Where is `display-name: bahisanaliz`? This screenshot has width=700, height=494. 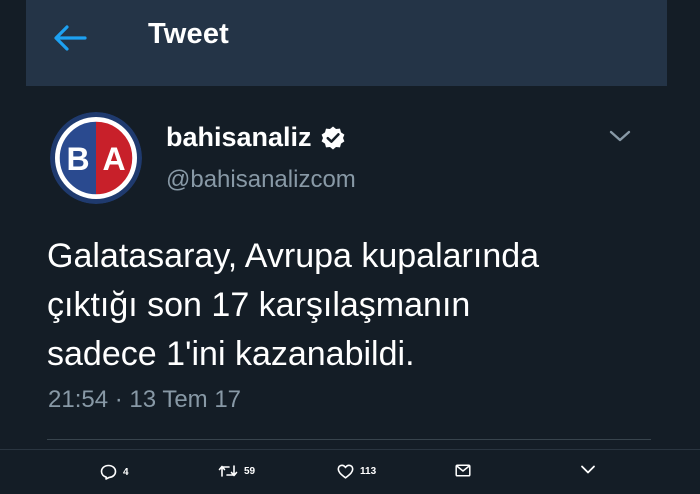
display-name: bahisanaliz is located at coordinates (239, 137).